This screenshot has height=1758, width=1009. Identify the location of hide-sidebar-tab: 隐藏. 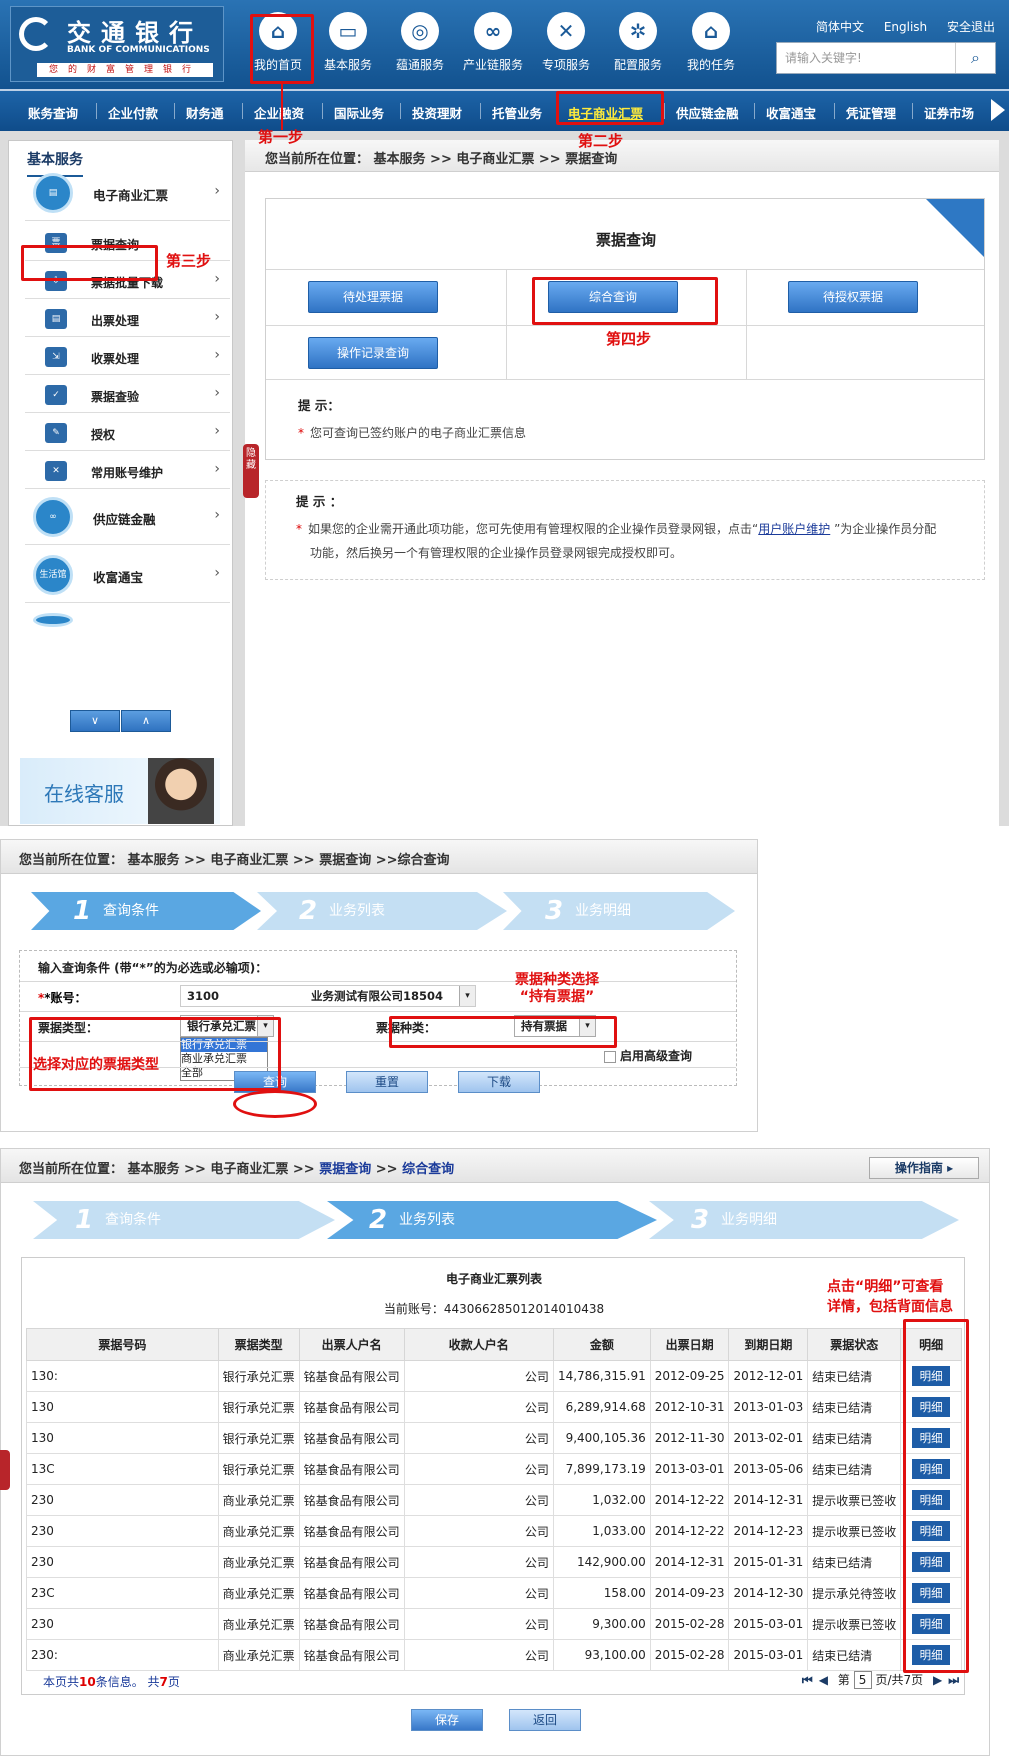
(251, 471).